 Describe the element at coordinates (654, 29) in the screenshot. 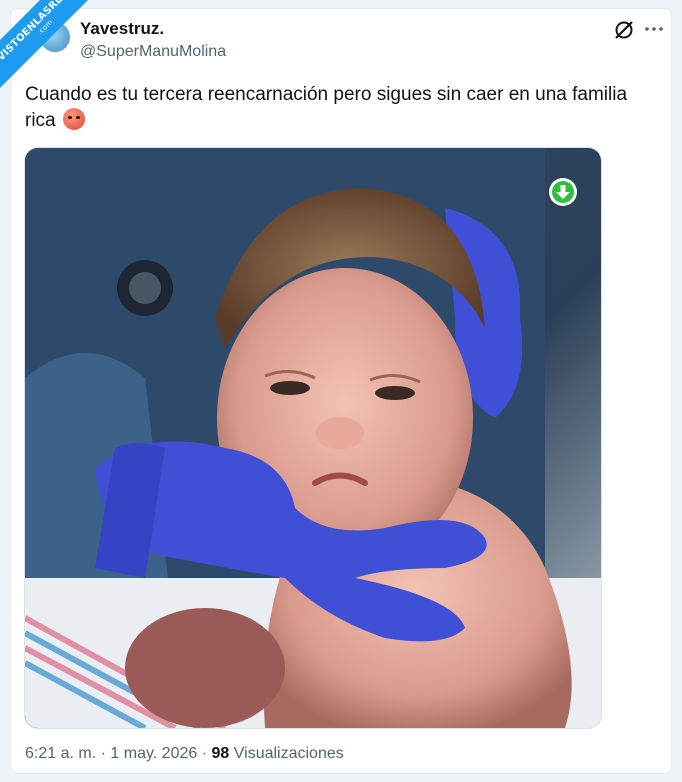

I see `more-icon` at that location.